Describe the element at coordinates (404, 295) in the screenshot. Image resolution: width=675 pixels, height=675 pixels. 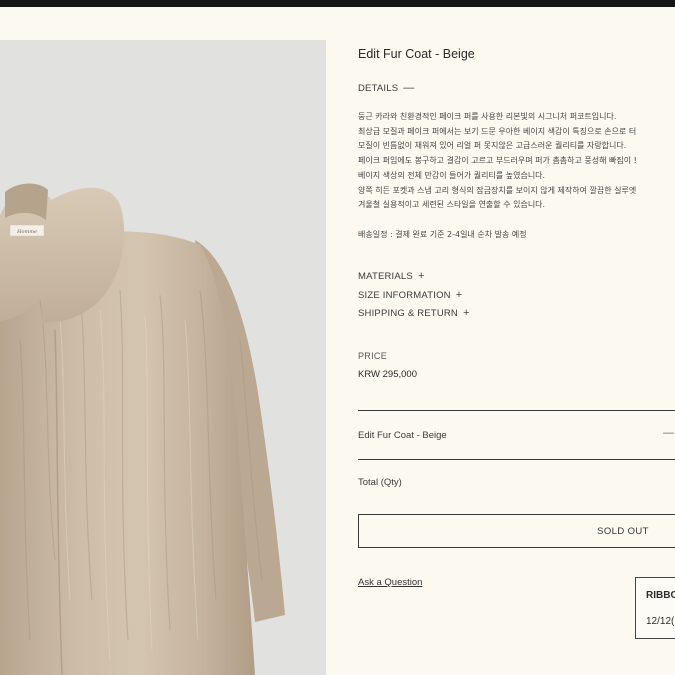
I see `size-information-label: SIZE INFORMATION` at that location.